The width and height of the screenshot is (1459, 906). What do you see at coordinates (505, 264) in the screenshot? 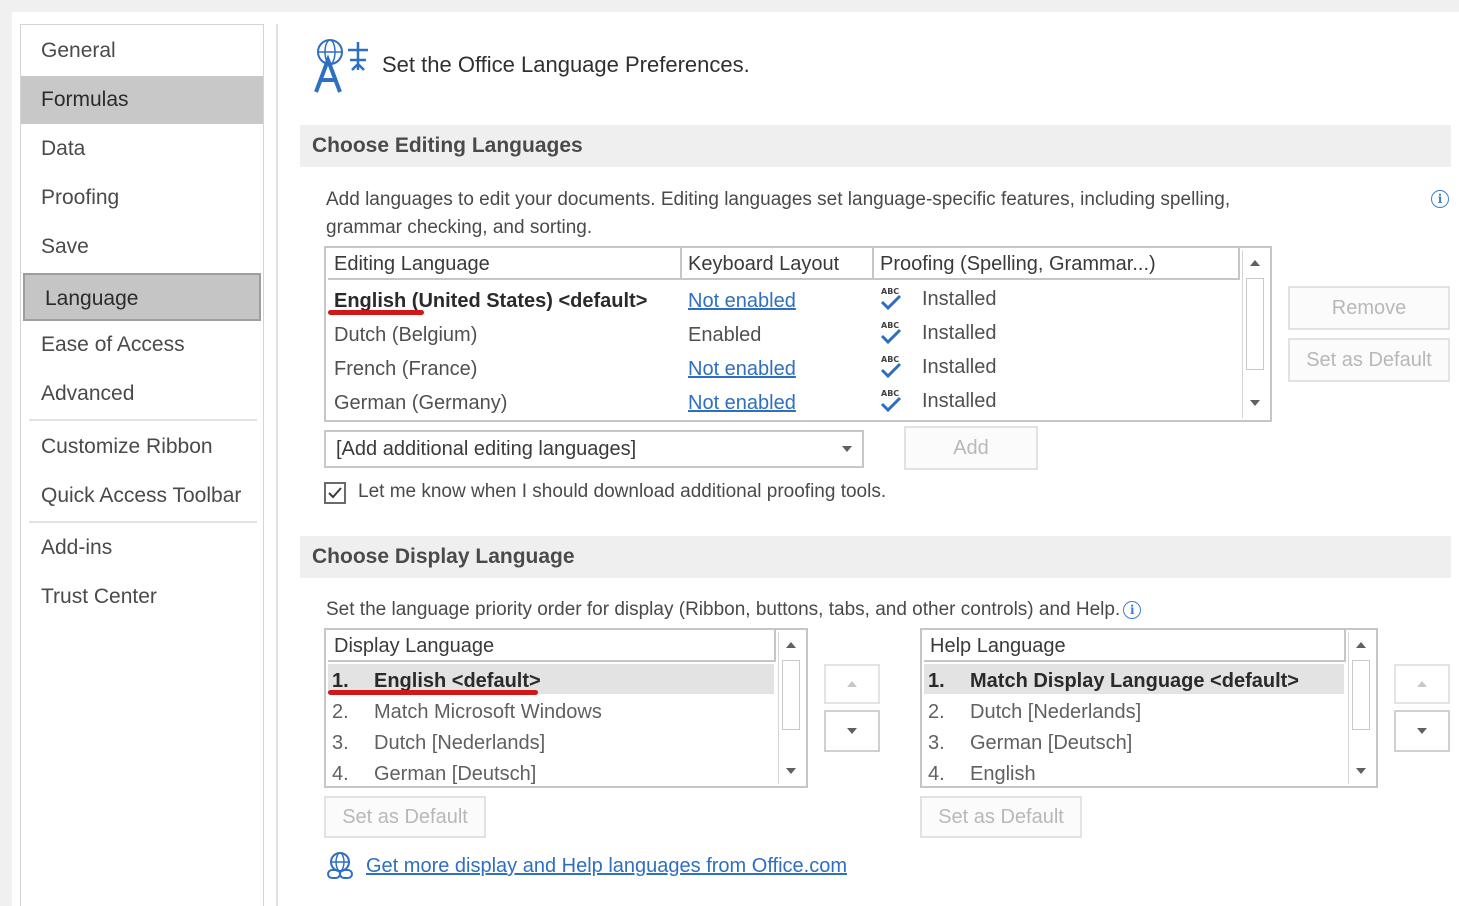
I see `column-header-editing-language: Editing Language` at bounding box center [505, 264].